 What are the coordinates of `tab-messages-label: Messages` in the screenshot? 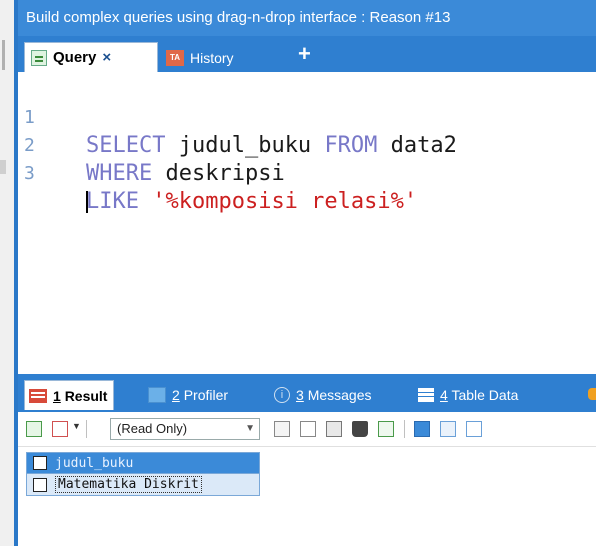 It's located at (339, 395).